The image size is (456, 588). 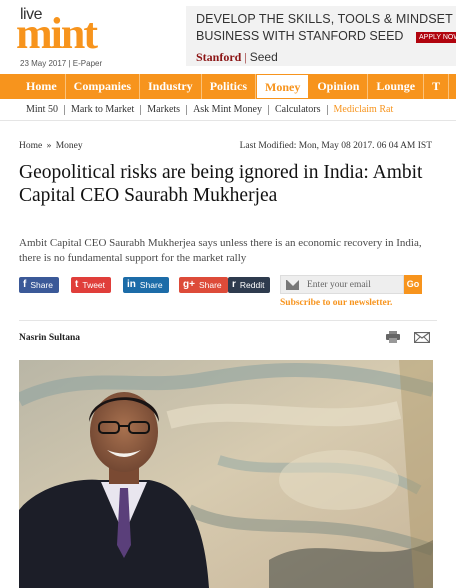 I want to click on subnav-mint-50: Mint 50, so click(x=42, y=109).